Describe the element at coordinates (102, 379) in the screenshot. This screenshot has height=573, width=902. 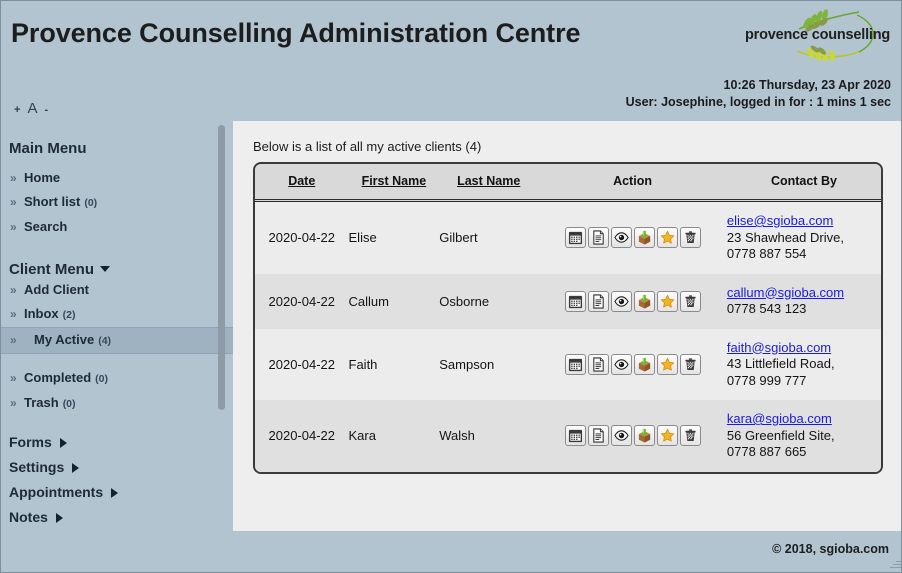
I see `sidebar-item-count: (0)` at that location.